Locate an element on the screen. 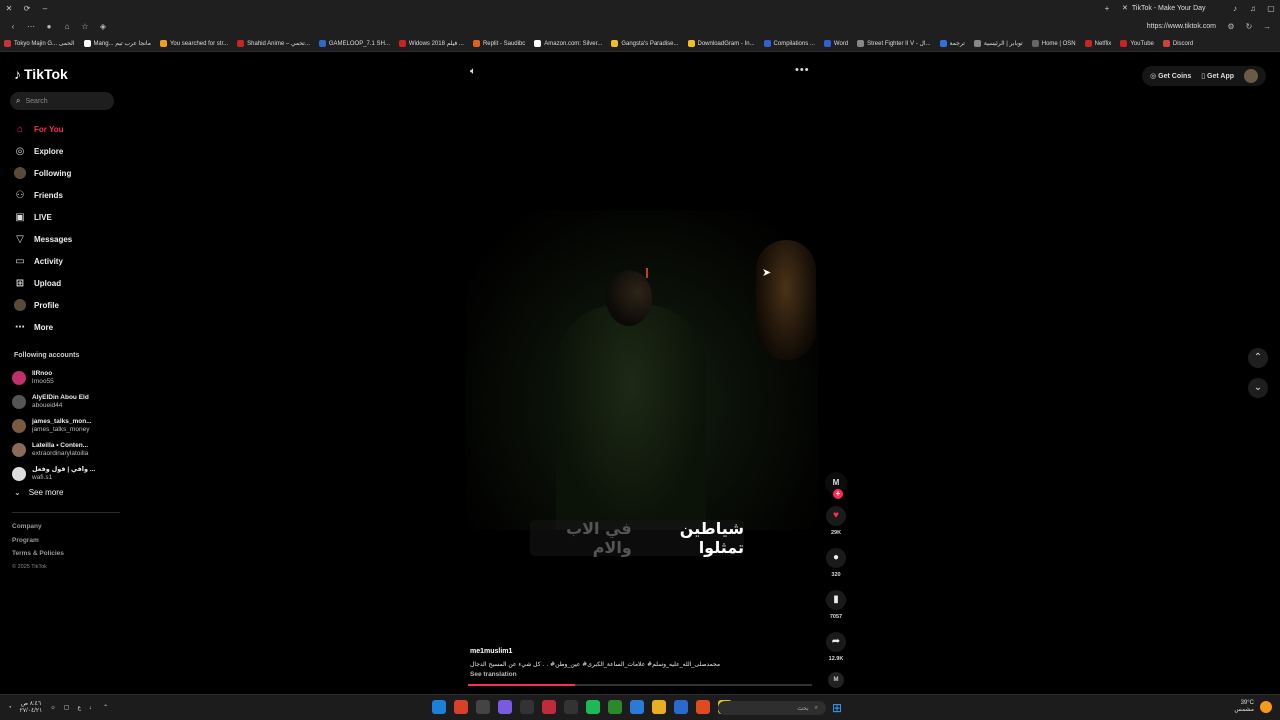 The height and width of the screenshot is (720, 1280). active-tab: ✕ TikTok - Make Your Day is located at coordinates (1171, 8).